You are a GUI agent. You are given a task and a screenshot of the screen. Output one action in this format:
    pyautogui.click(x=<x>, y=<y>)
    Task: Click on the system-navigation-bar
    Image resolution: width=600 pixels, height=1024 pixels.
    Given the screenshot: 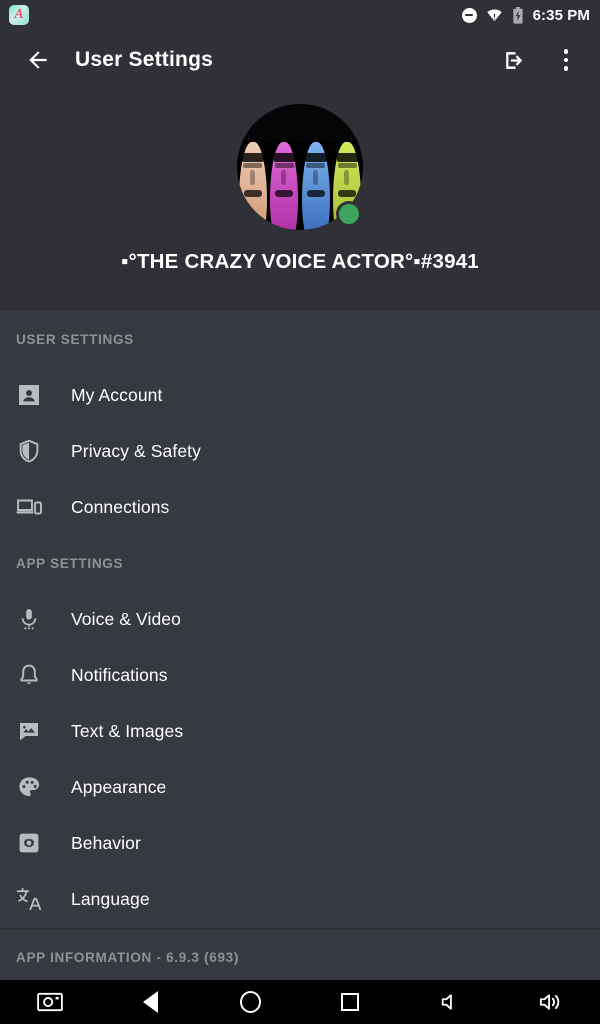 What is the action you would take?
    pyautogui.click(x=300, y=1002)
    